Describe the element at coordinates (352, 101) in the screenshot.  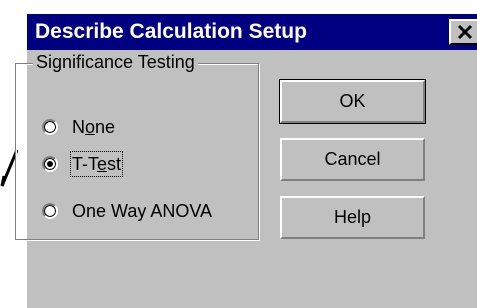
I see `ok-button: OK` at that location.